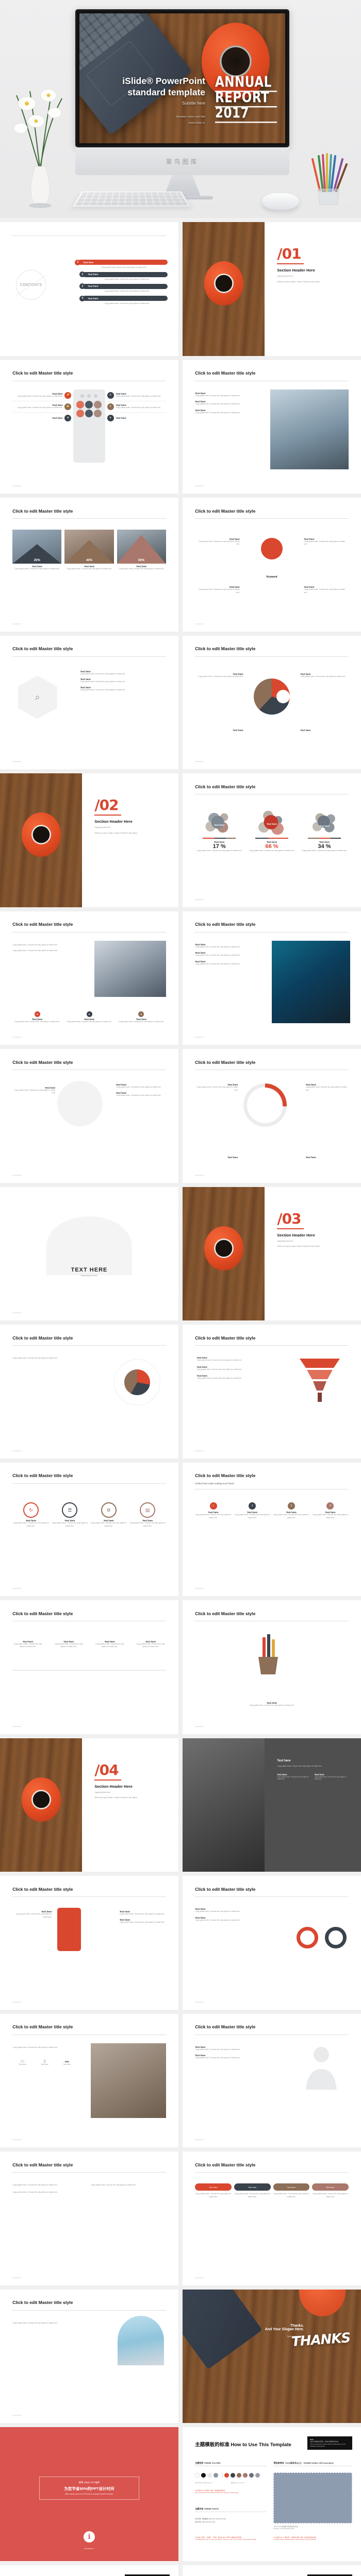 This screenshot has height=2576, width=361. I want to click on pyramid-pct: 60%, so click(141, 549).